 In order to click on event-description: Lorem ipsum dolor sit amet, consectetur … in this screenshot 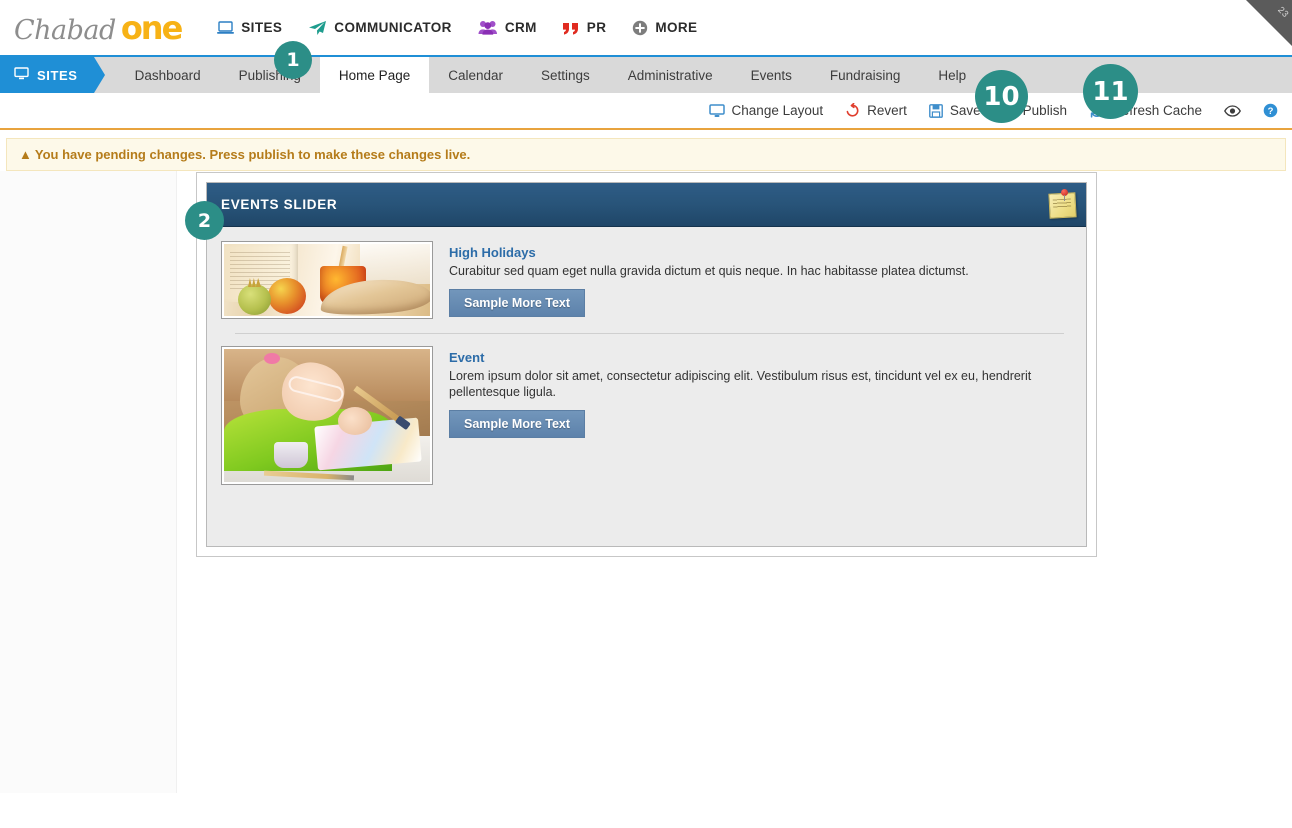, I will do `click(740, 384)`.